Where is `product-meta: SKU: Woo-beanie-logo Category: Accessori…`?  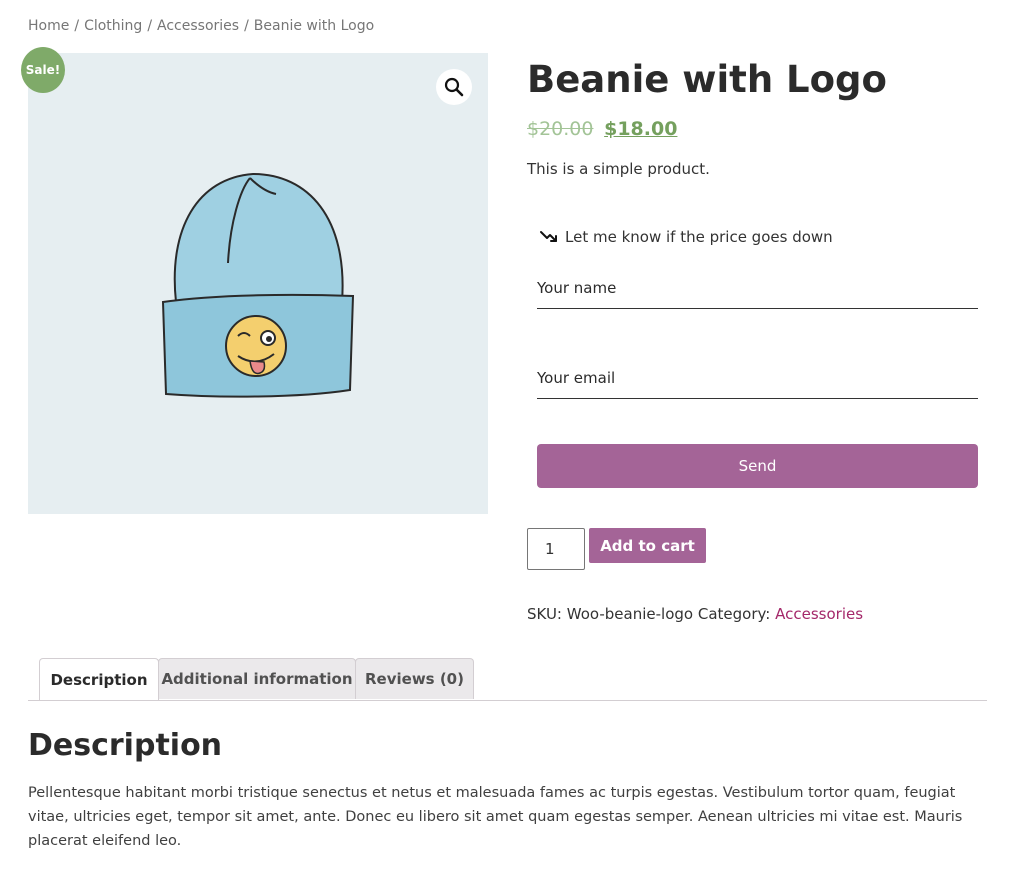 product-meta: SKU: Woo-beanie-logo Category: Accessori… is located at coordinates (695, 614).